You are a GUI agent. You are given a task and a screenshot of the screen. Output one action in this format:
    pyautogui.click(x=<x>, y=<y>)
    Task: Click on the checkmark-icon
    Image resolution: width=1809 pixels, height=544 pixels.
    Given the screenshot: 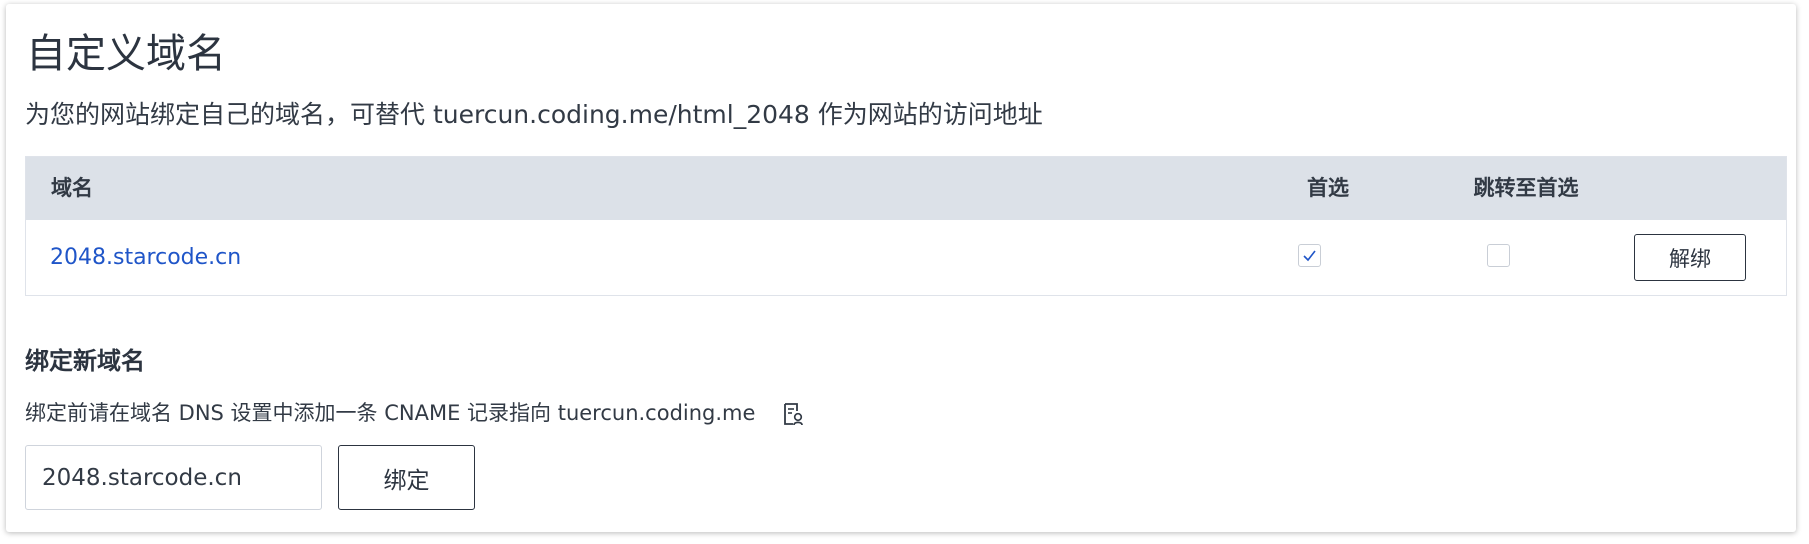 What is the action you would take?
    pyautogui.click(x=1309, y=256)
    